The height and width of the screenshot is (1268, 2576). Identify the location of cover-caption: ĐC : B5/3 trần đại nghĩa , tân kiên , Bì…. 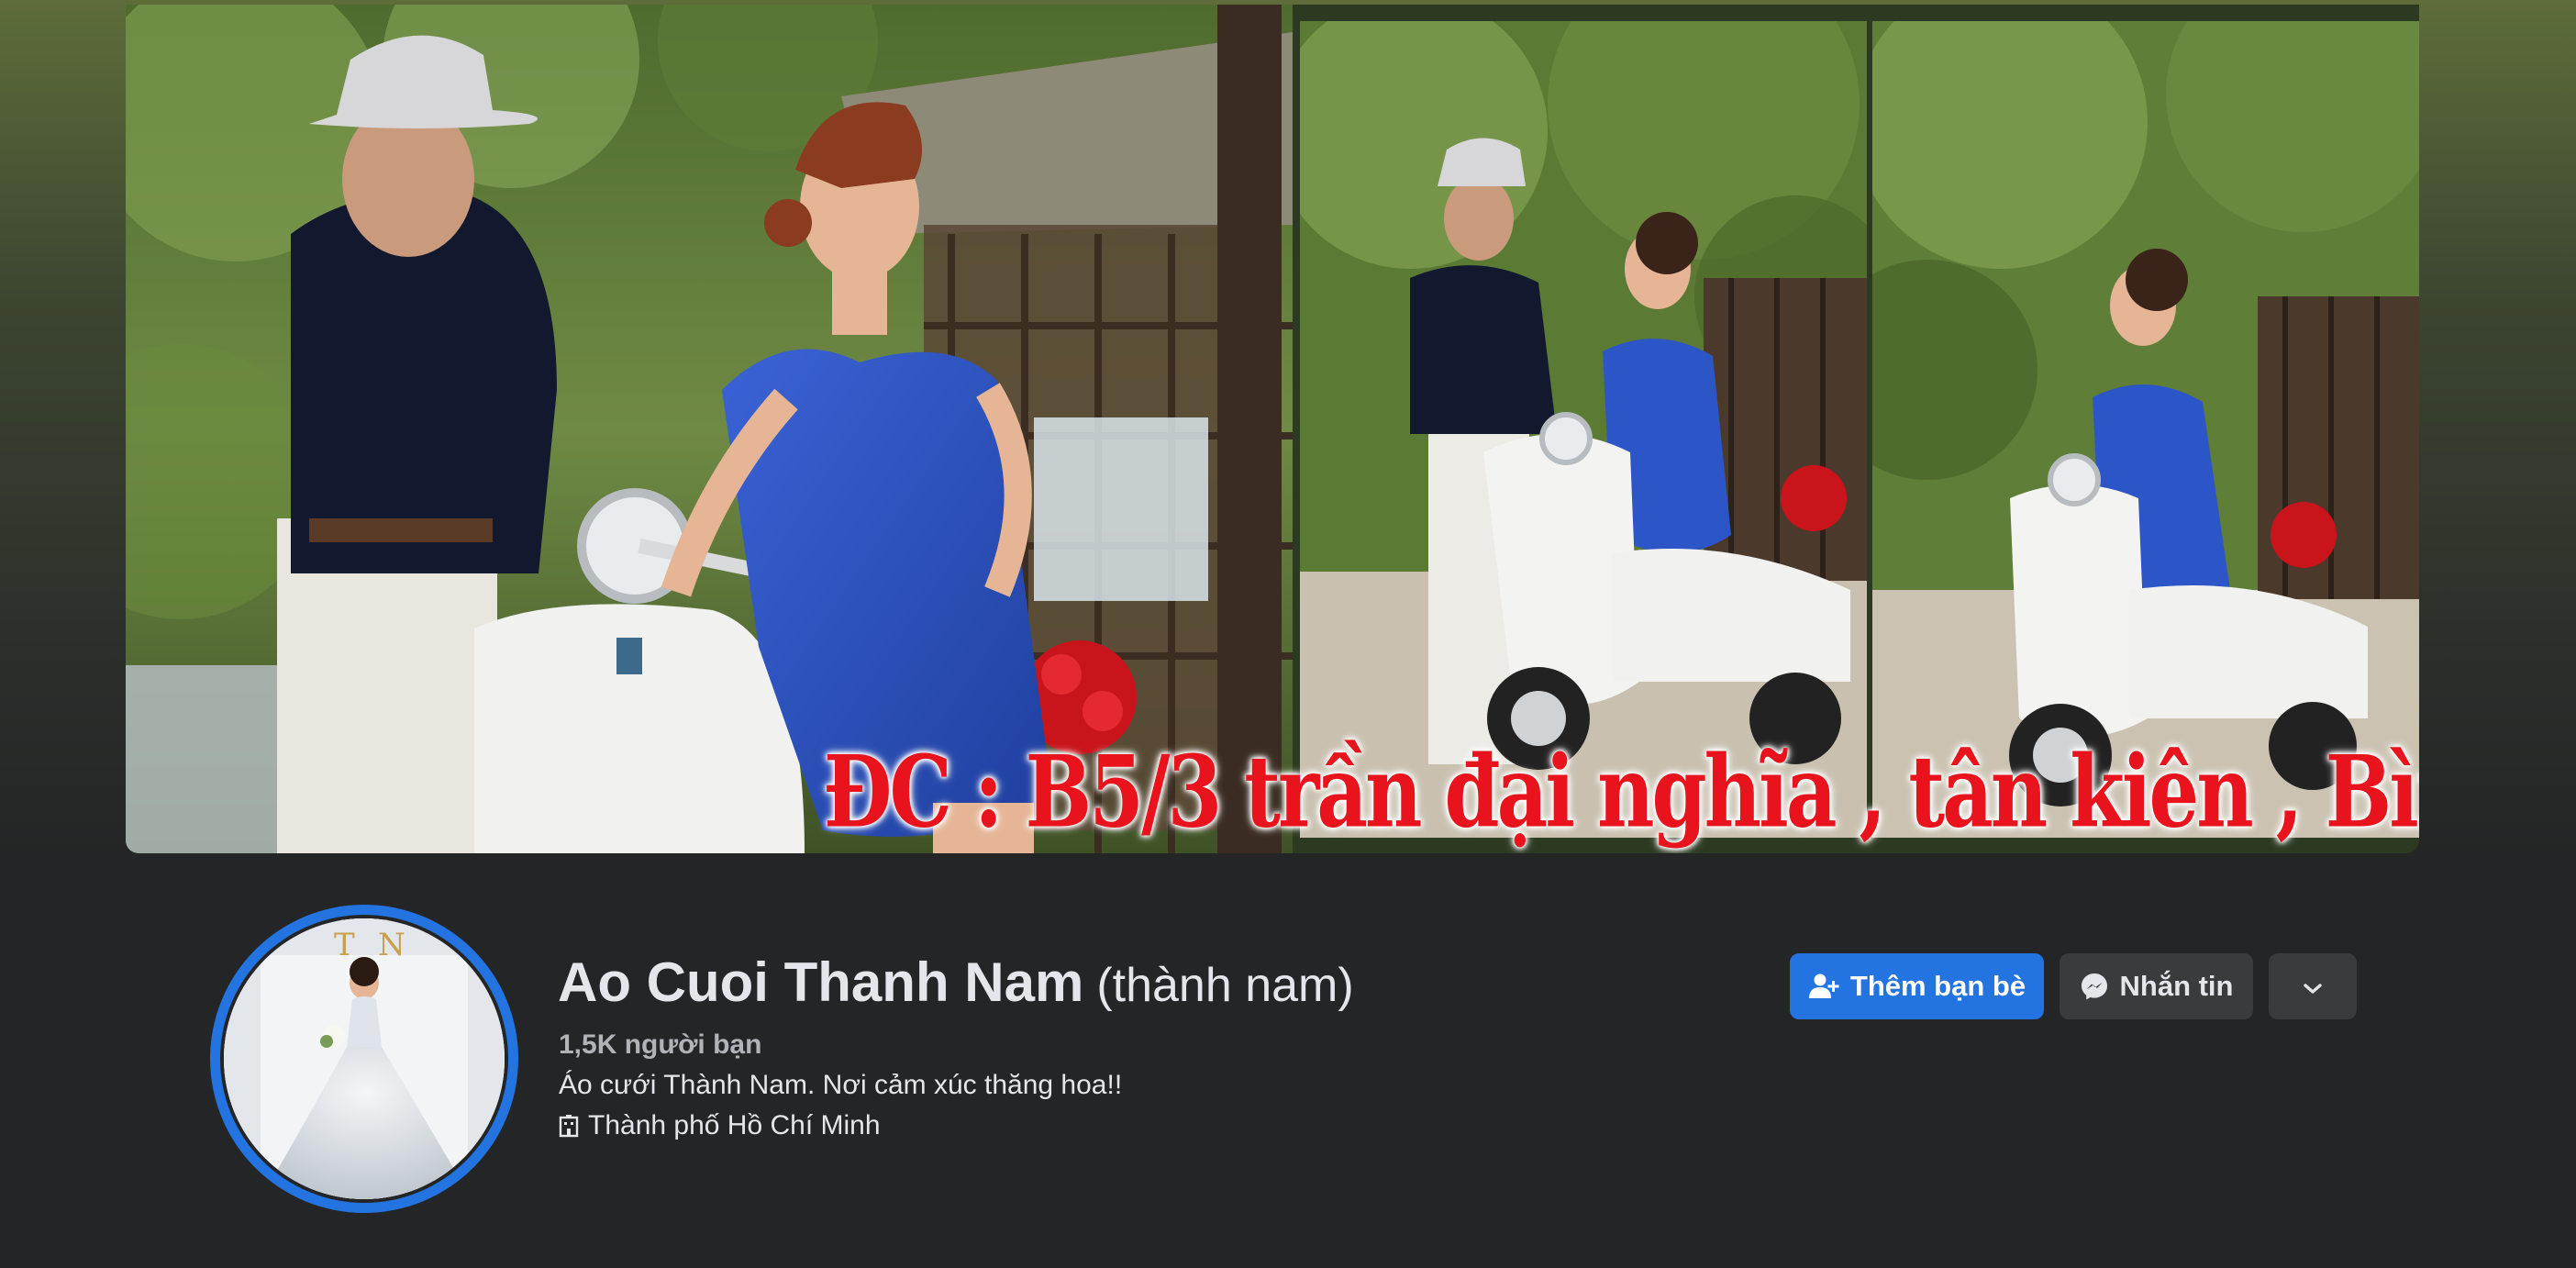
(1621, 792).